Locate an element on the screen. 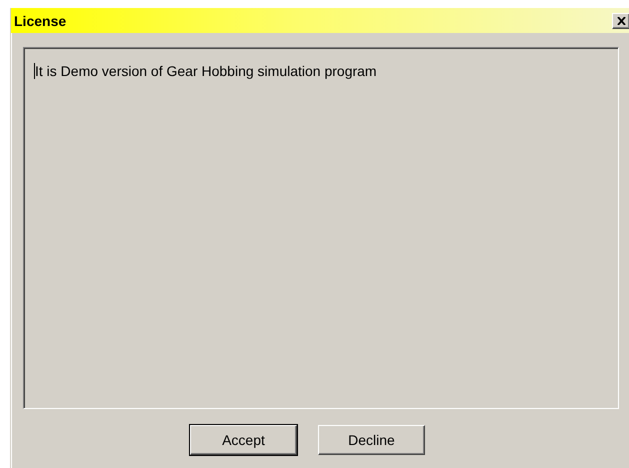 The height and width of the screenshot is (468, 629). close-icon is located at coordinates (621, 20).